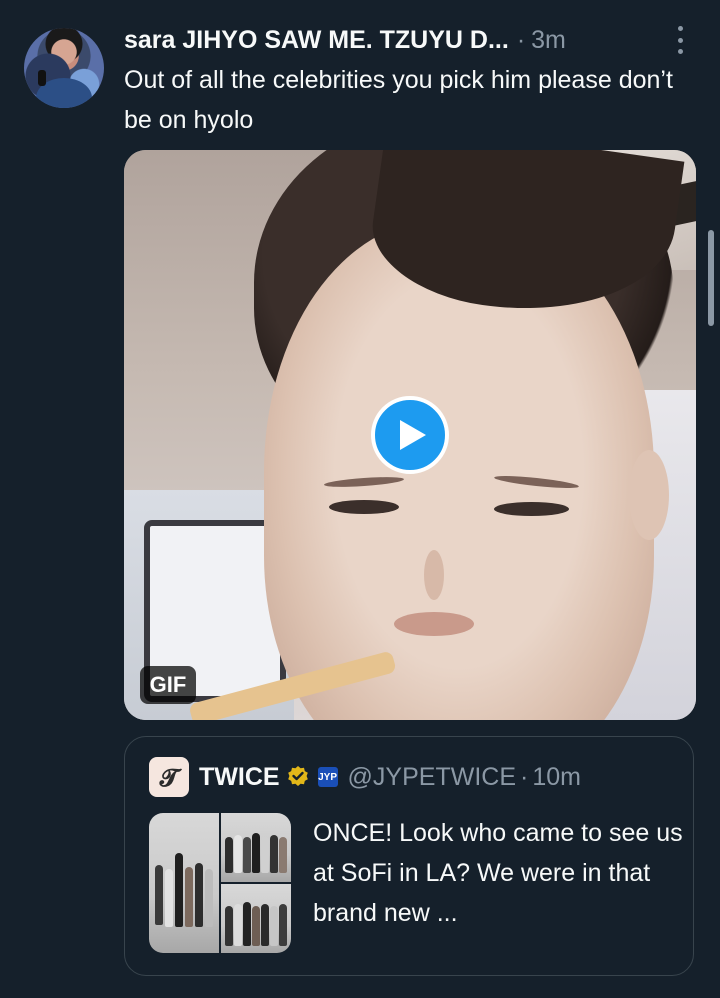 The image size is (720, 998). I want to click on scrollbar-thumb, so click(711, 278).